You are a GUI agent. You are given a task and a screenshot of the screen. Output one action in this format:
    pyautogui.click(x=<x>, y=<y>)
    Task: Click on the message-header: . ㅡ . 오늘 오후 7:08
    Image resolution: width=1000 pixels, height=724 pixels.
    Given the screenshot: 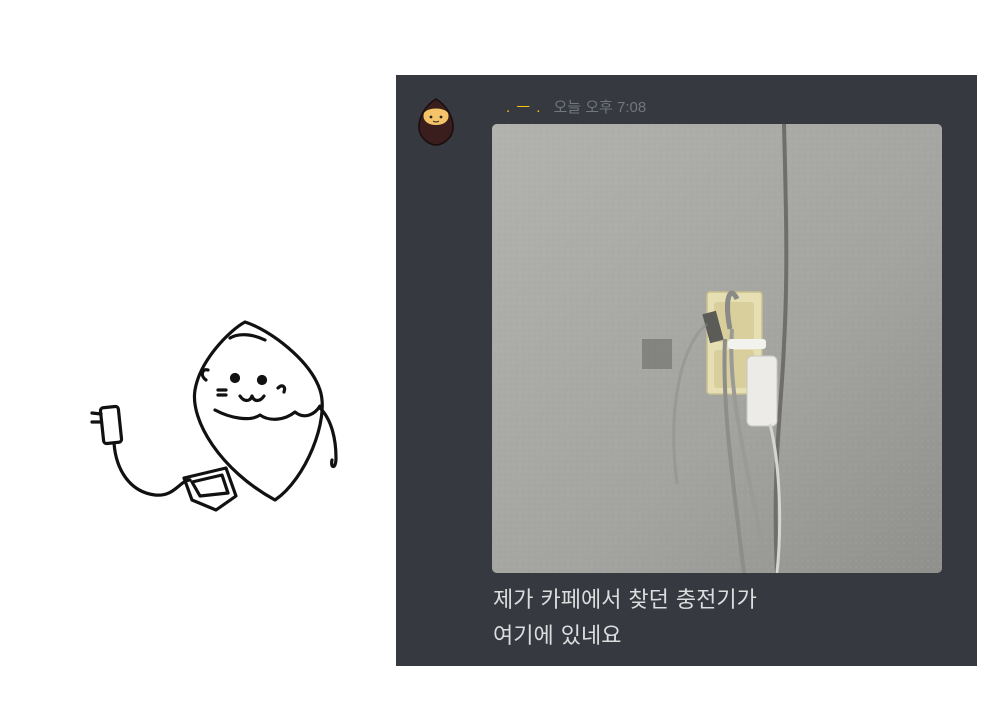 What is the action you would take?
    pyautogui.click(x=576, y=107)
    